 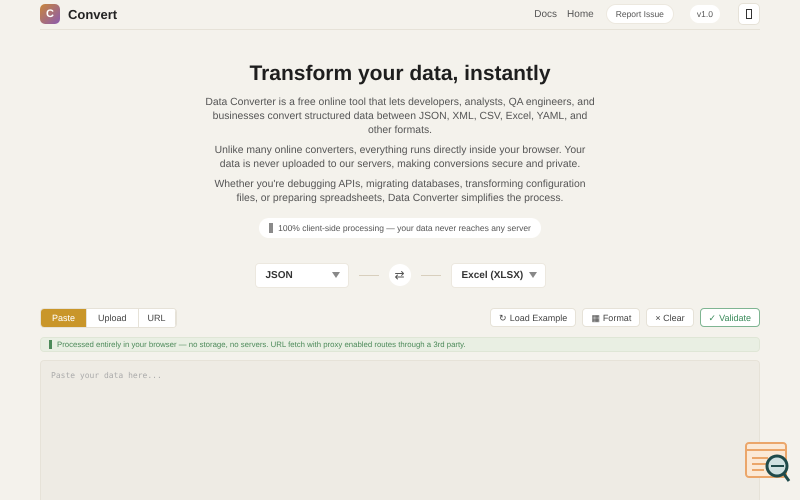 What do you see at coordinates (533, 318) in the screenshot?
I see `action-button: ↻ Load Example` at bounding box center [533, 318].